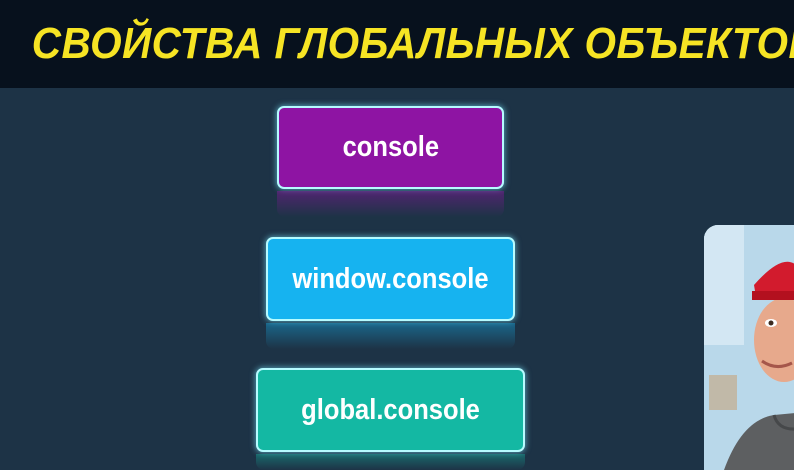 Image resolution: width=794 pixels, height=470 pixels. I want to click on window-console-box: window.console, so click(390, 279).